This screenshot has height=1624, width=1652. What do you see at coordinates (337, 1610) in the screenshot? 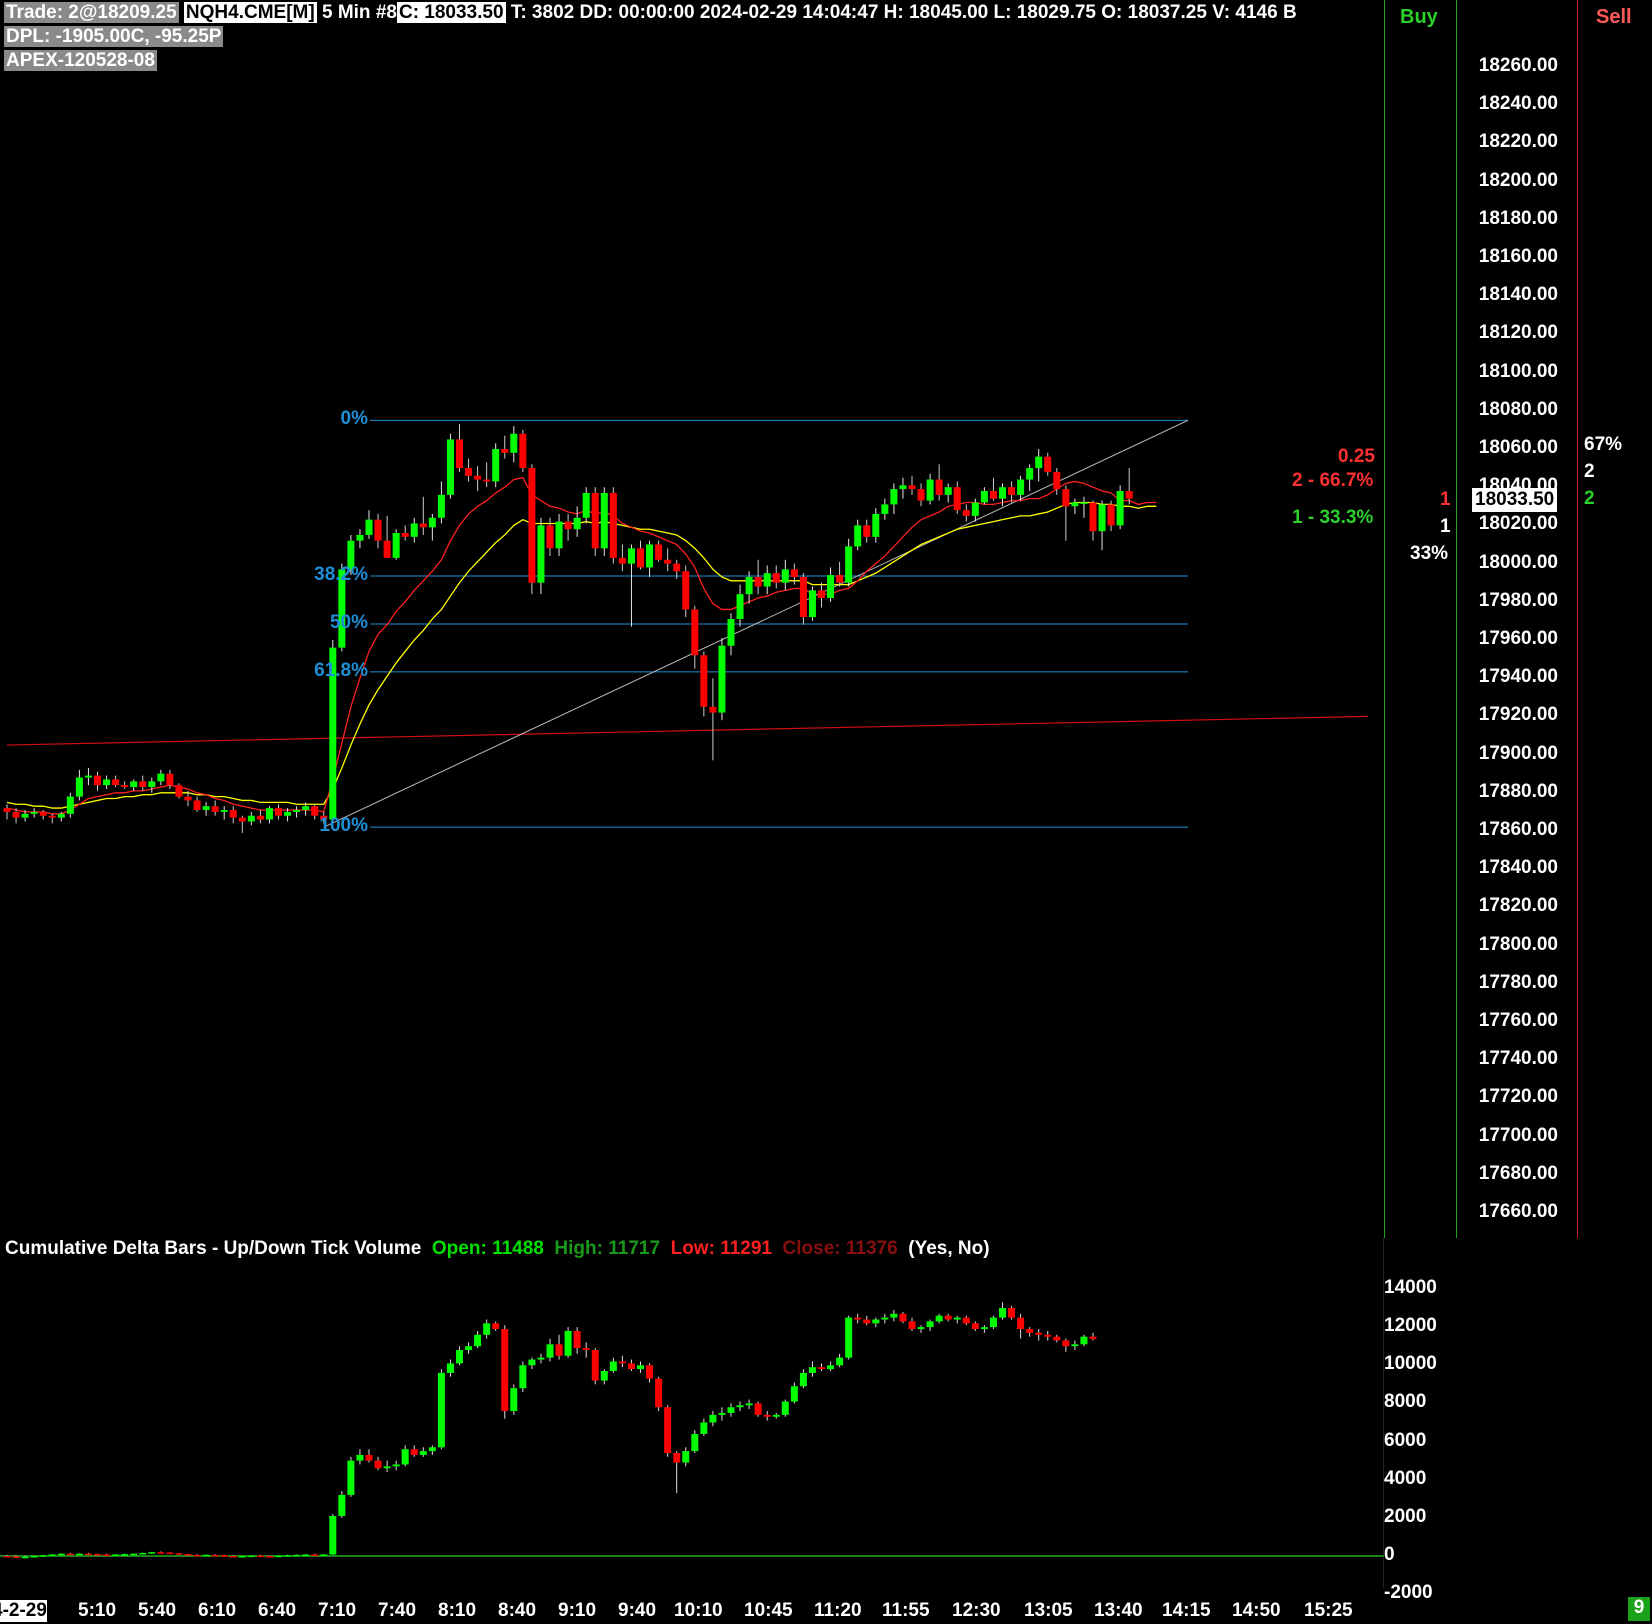
I see `time-tick: 7:10` at bounding box center [337, 1610].